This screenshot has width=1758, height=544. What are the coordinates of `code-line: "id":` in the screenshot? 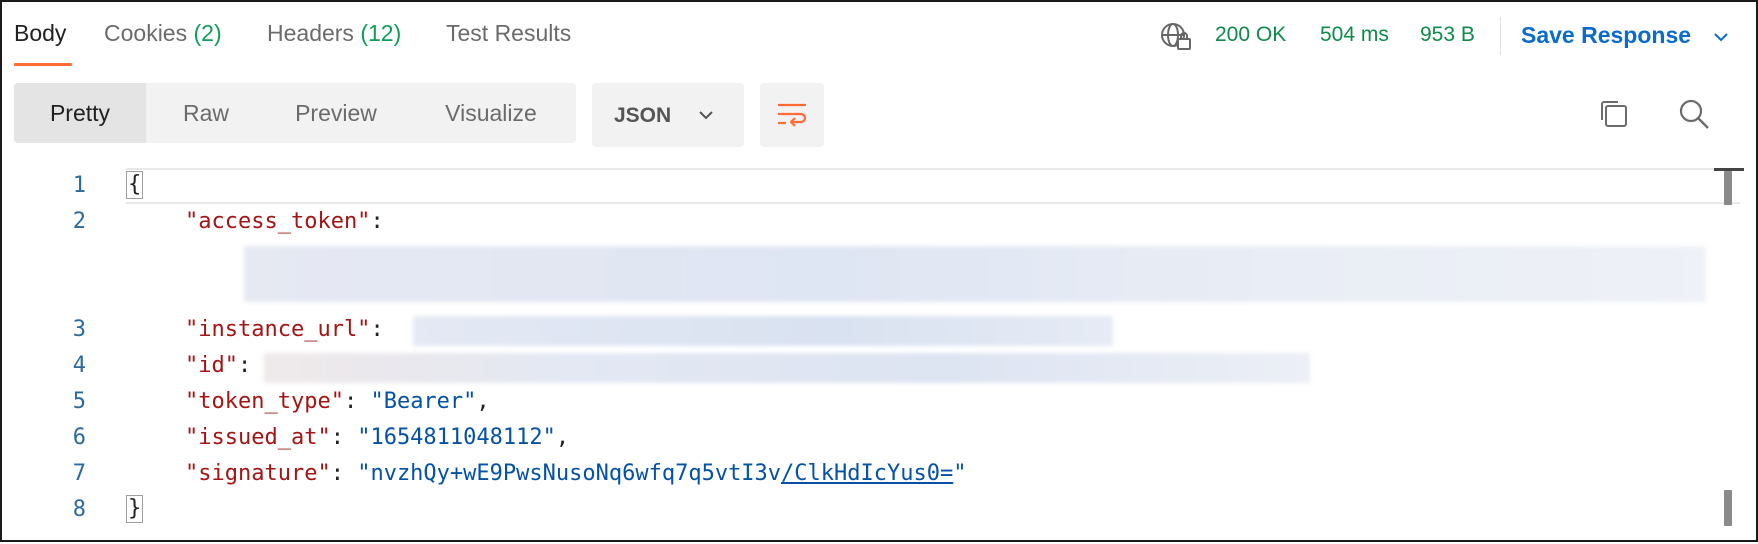 It's located at (218, 365).